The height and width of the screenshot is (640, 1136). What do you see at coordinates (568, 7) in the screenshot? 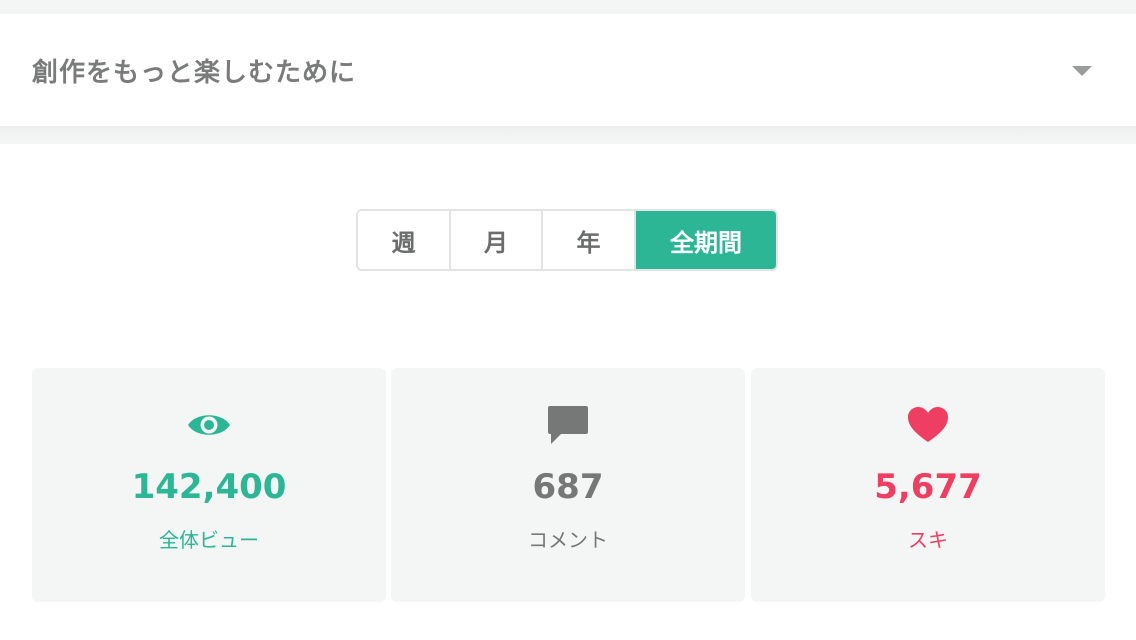
I see `top-strip` at bounding box center [568, 7].